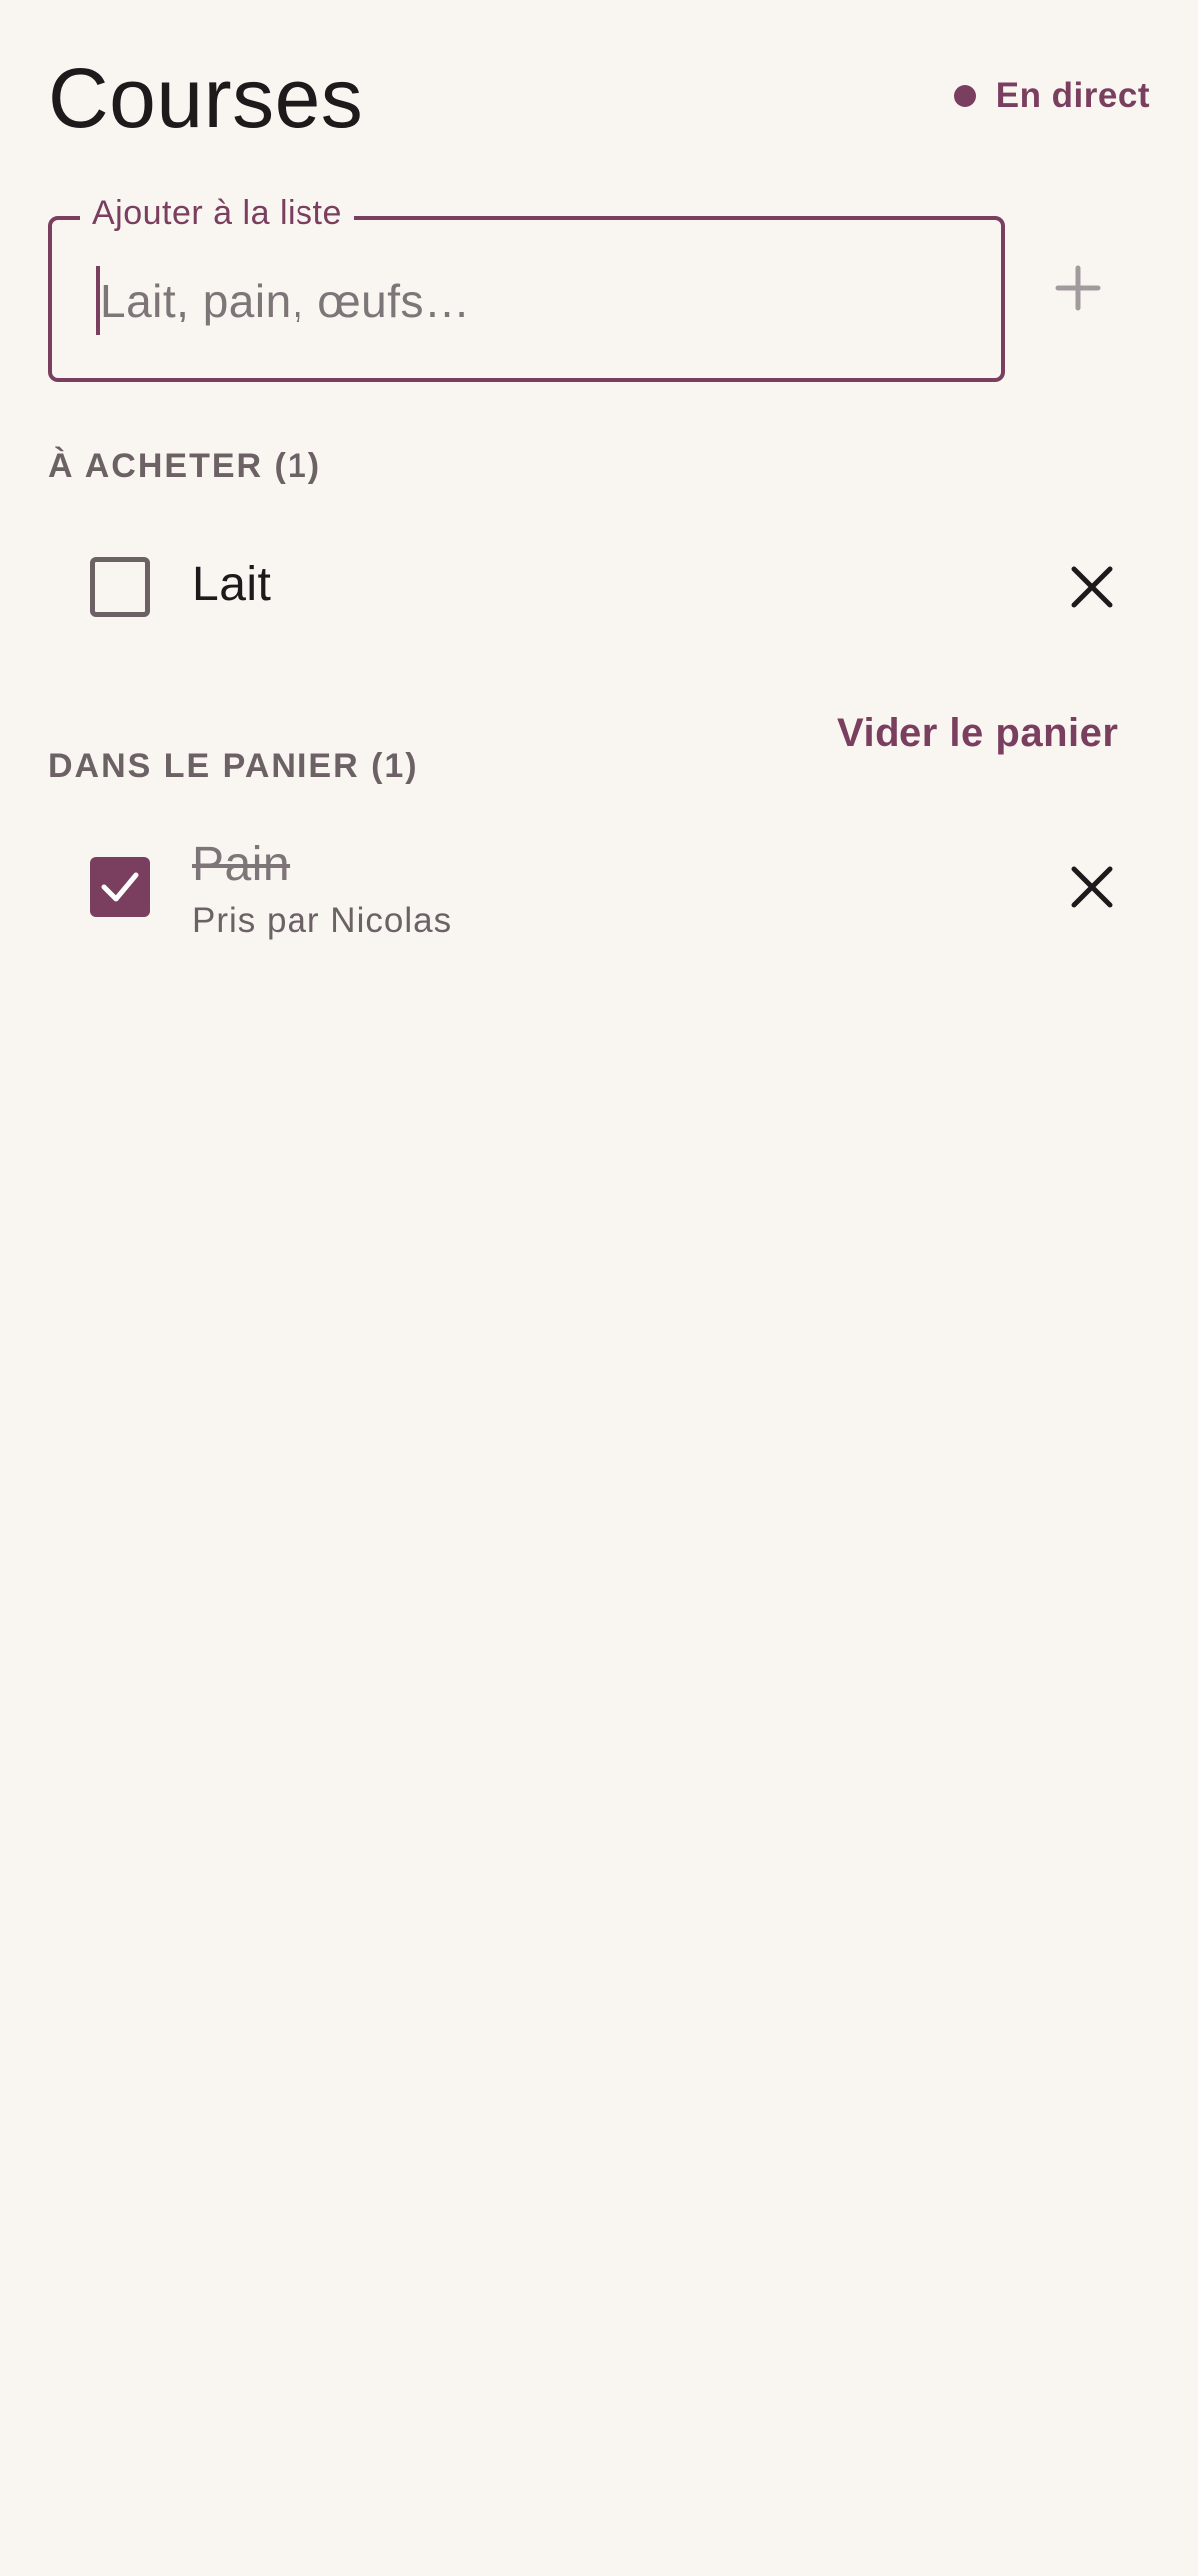 Image resolution: width=1198 pixels, height=2576 pixels. Describe the element at coordinates (529, 300) in the screenshot. I see `add-item-input` at that location.